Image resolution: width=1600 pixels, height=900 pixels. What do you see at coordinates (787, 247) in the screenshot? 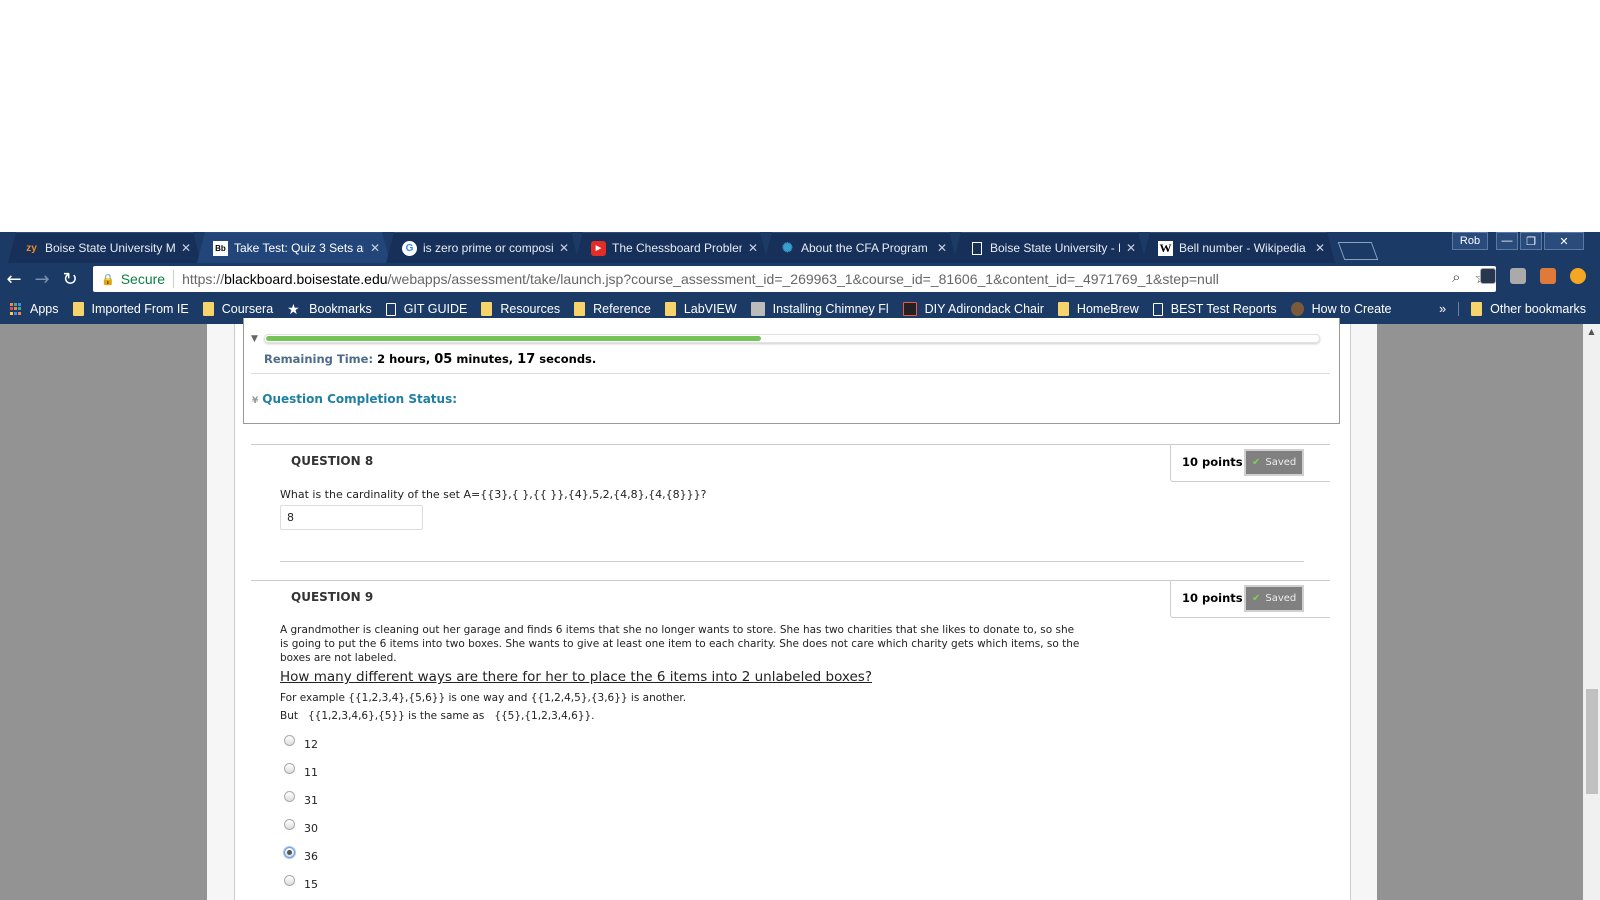
I see `cfa-icon: ✺` at bounding box center [787, 247].